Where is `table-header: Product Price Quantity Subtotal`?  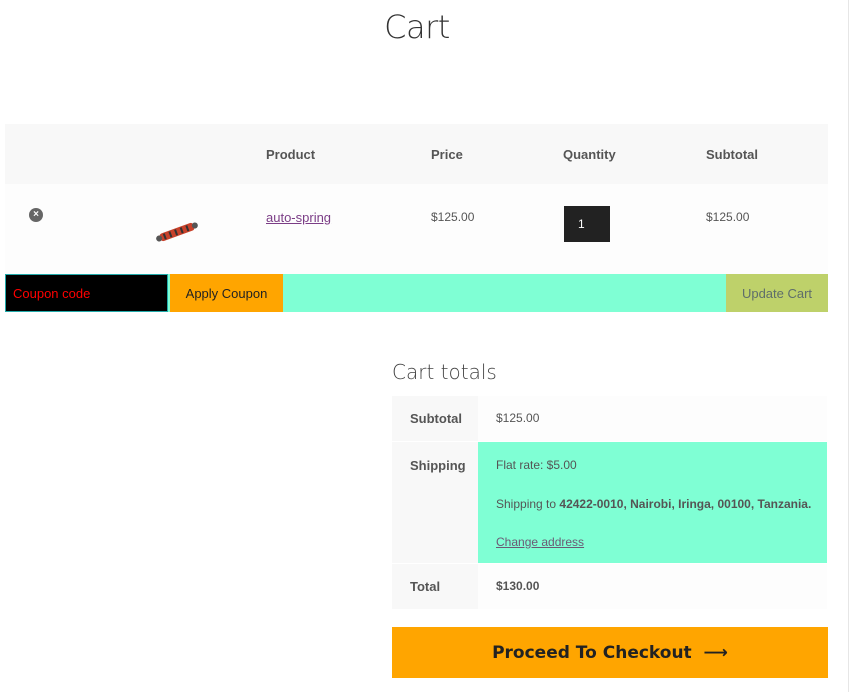
table-header: Product Price Quantity Subtotal is located at coordinates (416, 154).